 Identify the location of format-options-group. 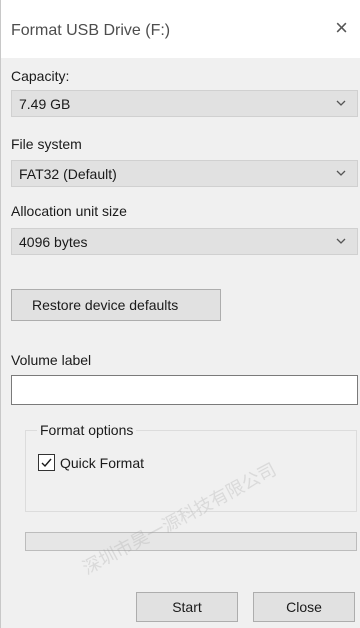
(191, 471).